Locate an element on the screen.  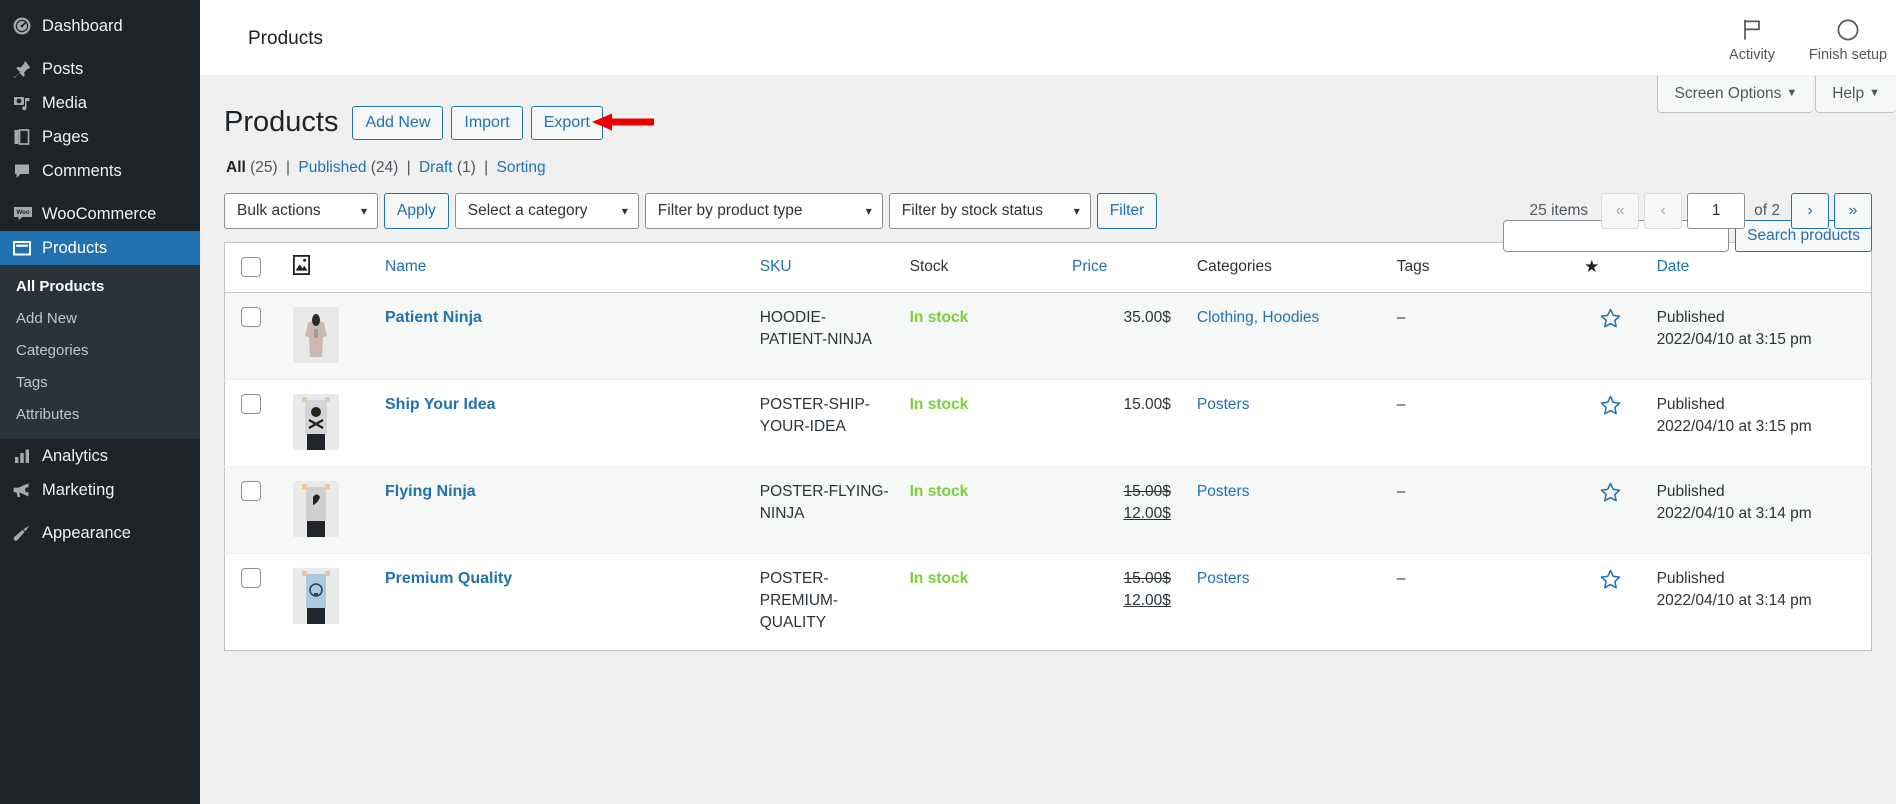
bulk-actions-select: Bulk actions is located at coordinates (301, 210).